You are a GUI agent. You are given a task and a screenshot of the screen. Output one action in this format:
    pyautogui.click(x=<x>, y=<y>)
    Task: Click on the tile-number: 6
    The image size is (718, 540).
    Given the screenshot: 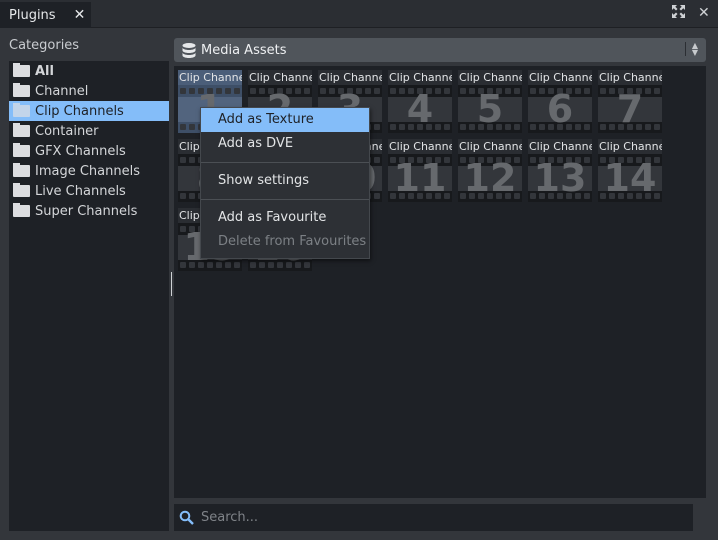 What is the action you would take?
    pyautogui.click(x=560, y=109)
    